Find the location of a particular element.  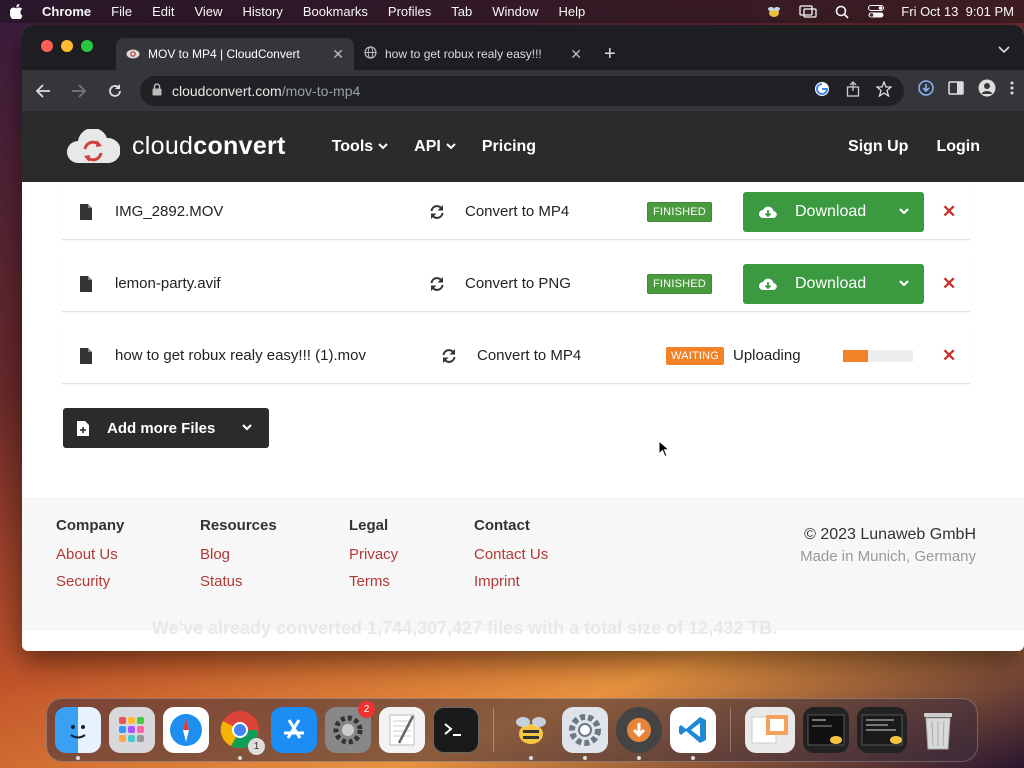

nav-api: API is located at coordinates (435, 147).